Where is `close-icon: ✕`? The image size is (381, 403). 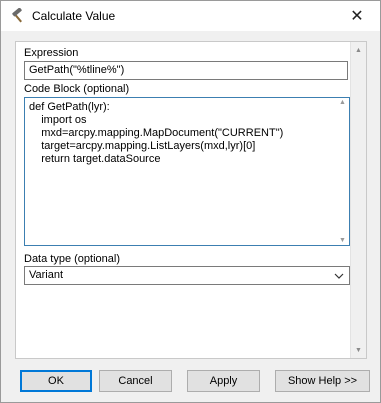 close-icon: ✕ is located at coordinates (357, 16).